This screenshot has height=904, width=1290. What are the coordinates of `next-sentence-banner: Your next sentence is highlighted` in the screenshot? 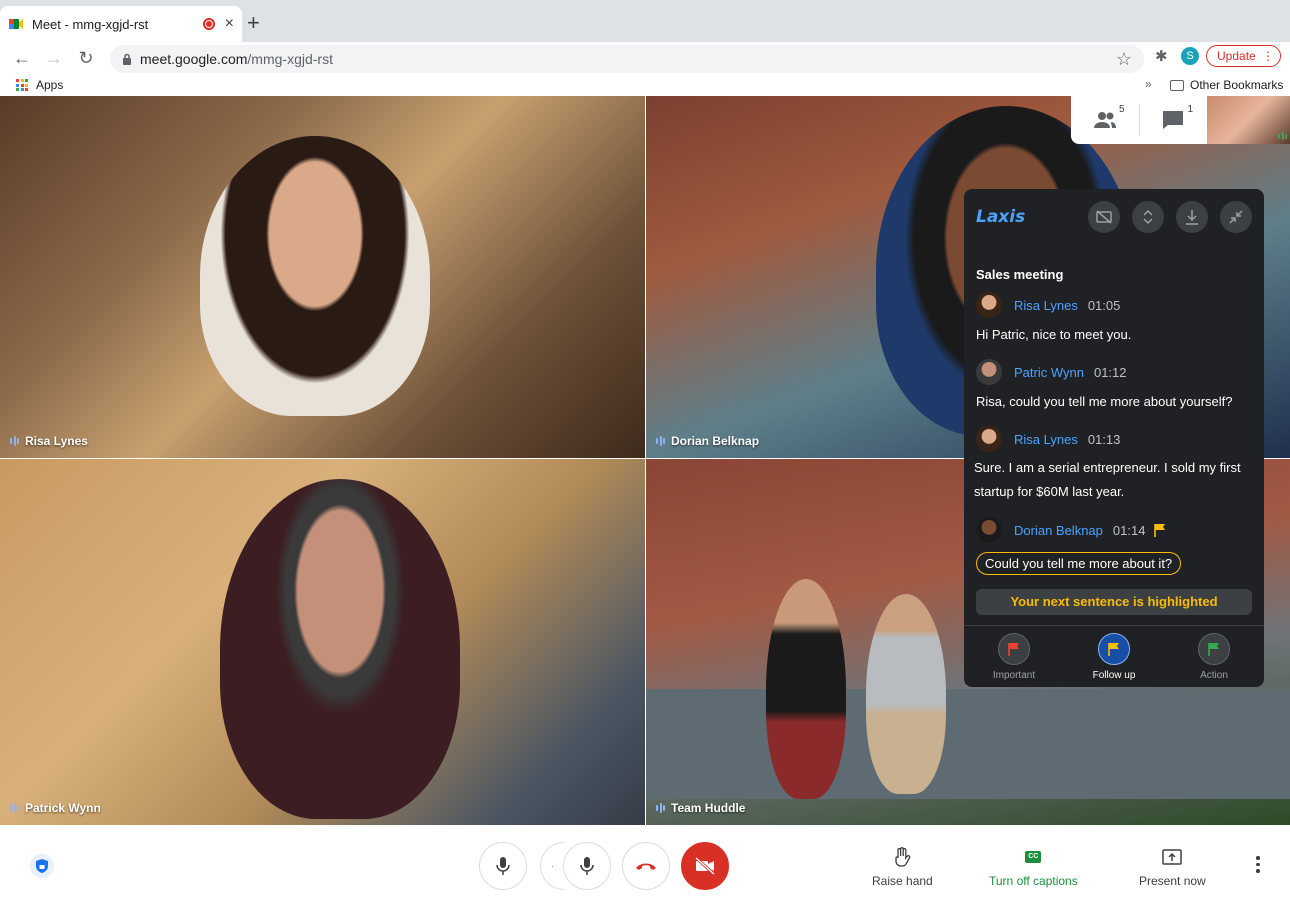 It's located at (1114, 602).